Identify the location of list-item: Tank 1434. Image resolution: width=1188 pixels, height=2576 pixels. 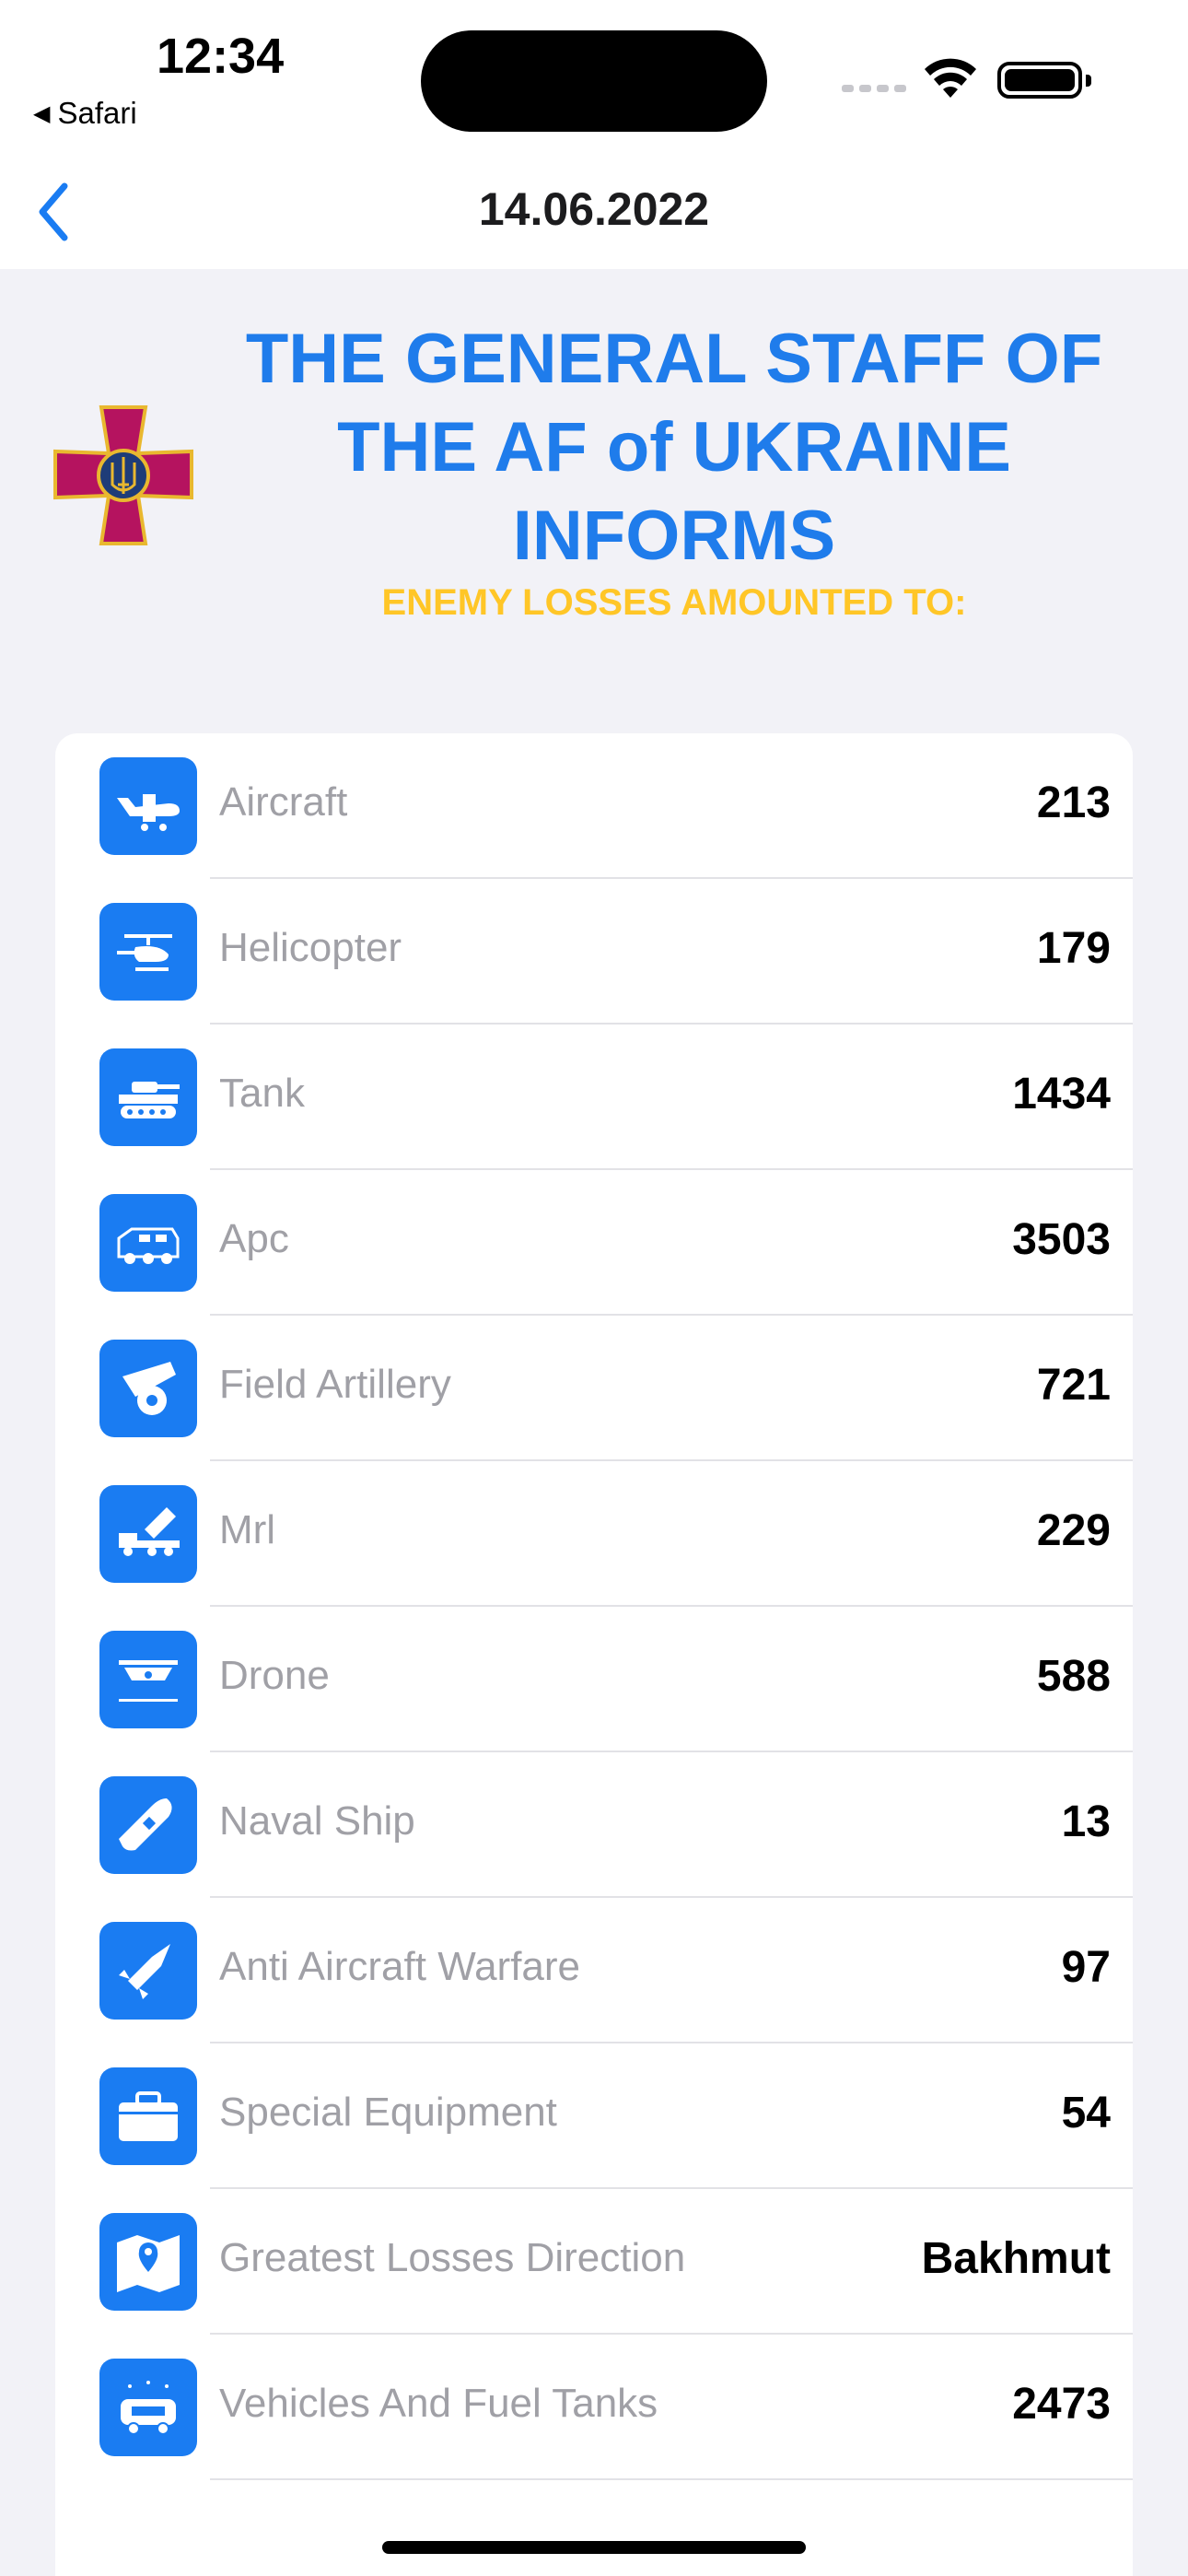
(594, 1097).